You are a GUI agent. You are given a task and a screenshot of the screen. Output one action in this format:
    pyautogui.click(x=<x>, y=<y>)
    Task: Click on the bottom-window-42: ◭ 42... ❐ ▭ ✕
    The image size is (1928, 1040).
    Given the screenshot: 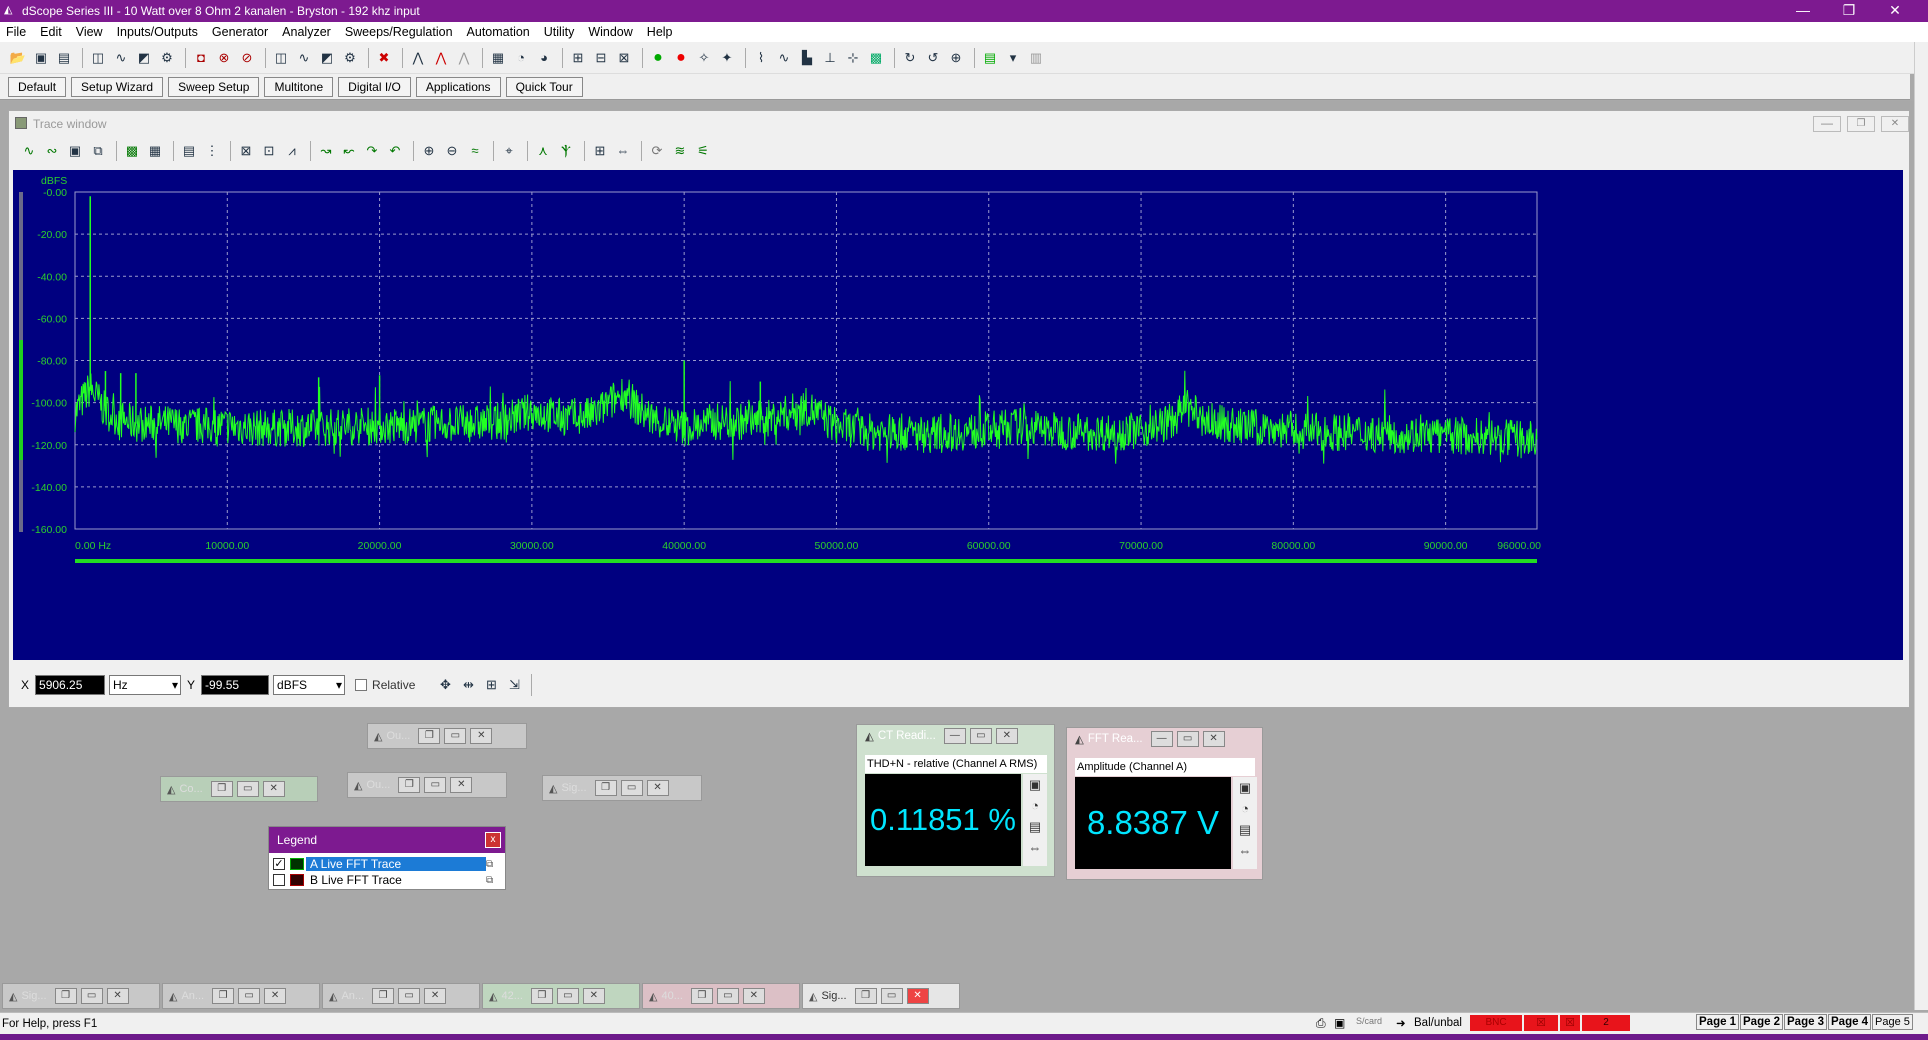 What is the action you would take?
    pyautogui.click(x=561, y=996)
    